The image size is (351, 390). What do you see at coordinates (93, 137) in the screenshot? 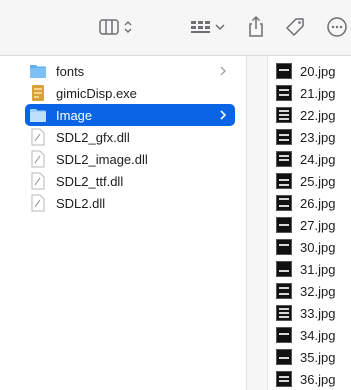
I see `file-name: SDL2_gfx.dll` at bounding box center [93, 137].